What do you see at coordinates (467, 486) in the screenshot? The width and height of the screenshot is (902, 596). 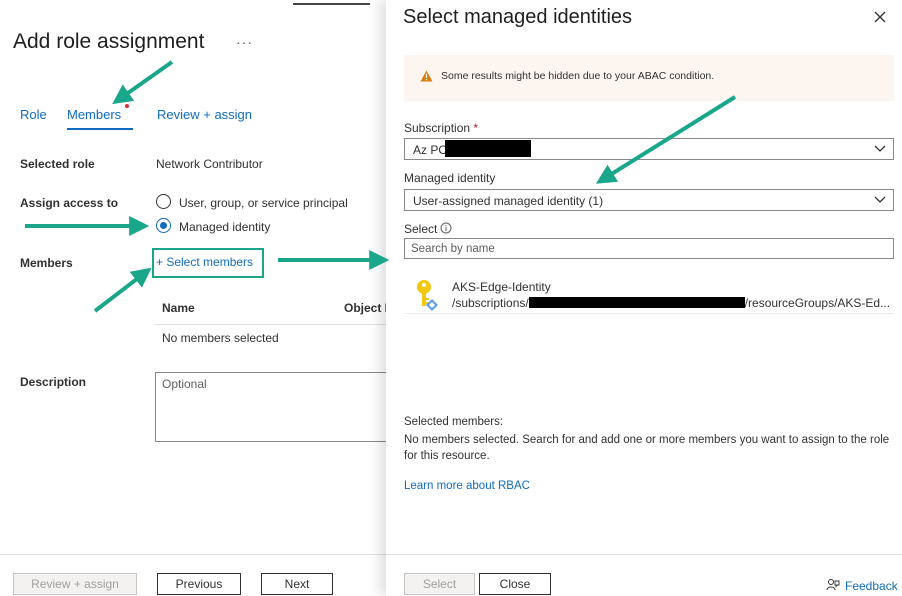 I see `learn-more-rbac-link: Learn more about RBAC` at bounding box center [467, 486].